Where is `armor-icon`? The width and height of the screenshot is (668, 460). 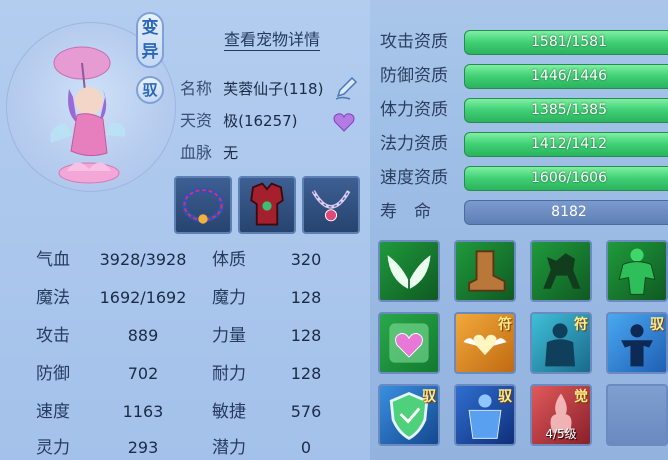 armor-icon is located at coordinates (267, 204).